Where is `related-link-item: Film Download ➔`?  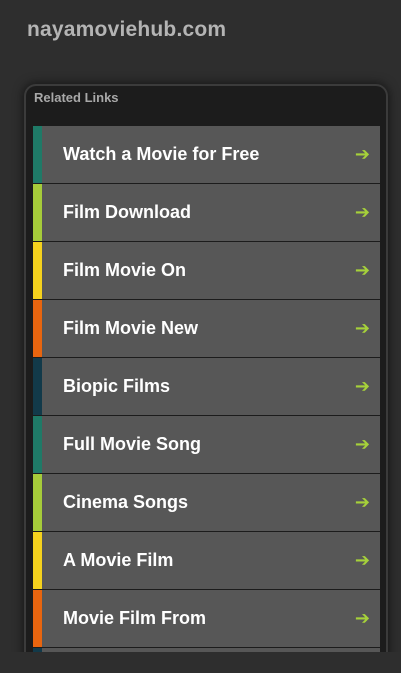
related-link-item: Film Download ➔ is located at coordinates (206, 212).